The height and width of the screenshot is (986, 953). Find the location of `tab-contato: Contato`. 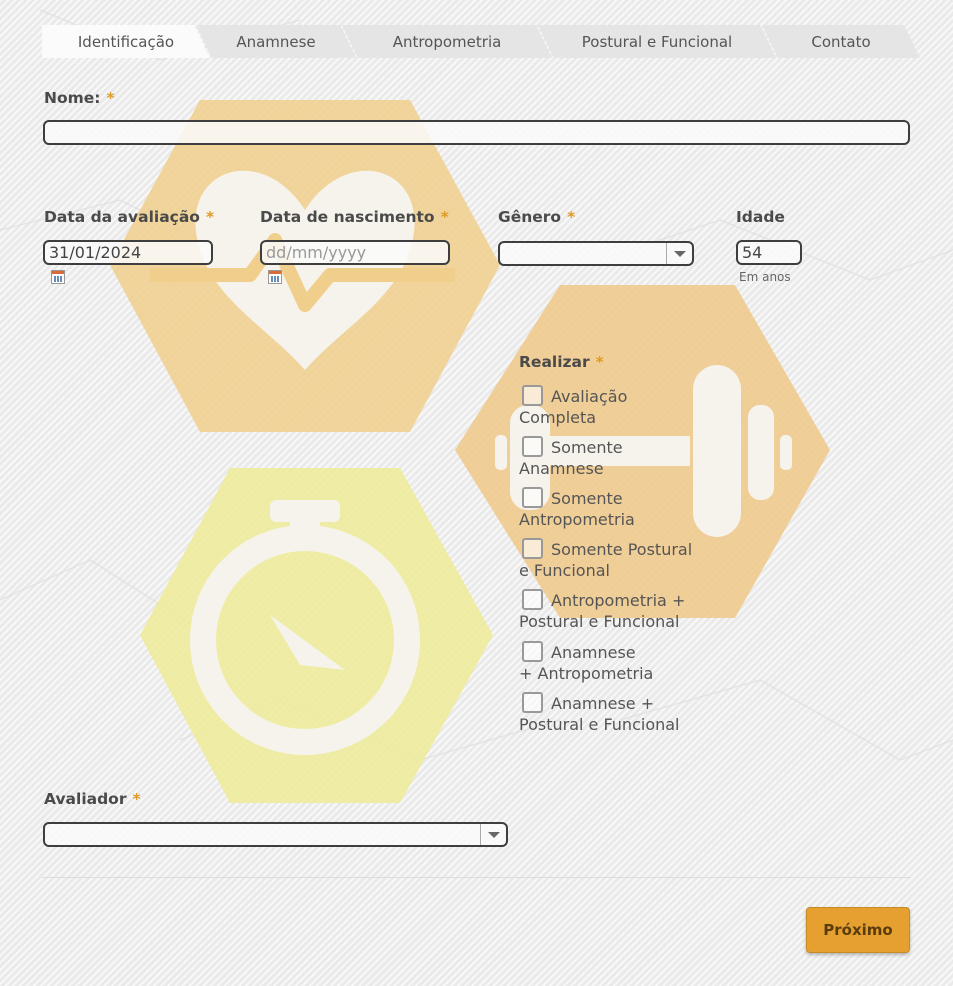

tab-contato: Contato is located at coordinates (841, 41).